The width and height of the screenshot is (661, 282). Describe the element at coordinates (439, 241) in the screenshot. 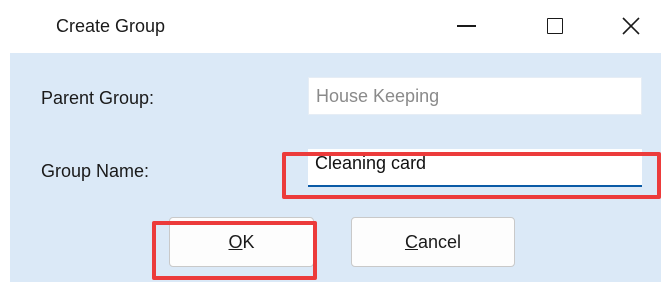

I see `cancel-button-label: ancel` at that location.